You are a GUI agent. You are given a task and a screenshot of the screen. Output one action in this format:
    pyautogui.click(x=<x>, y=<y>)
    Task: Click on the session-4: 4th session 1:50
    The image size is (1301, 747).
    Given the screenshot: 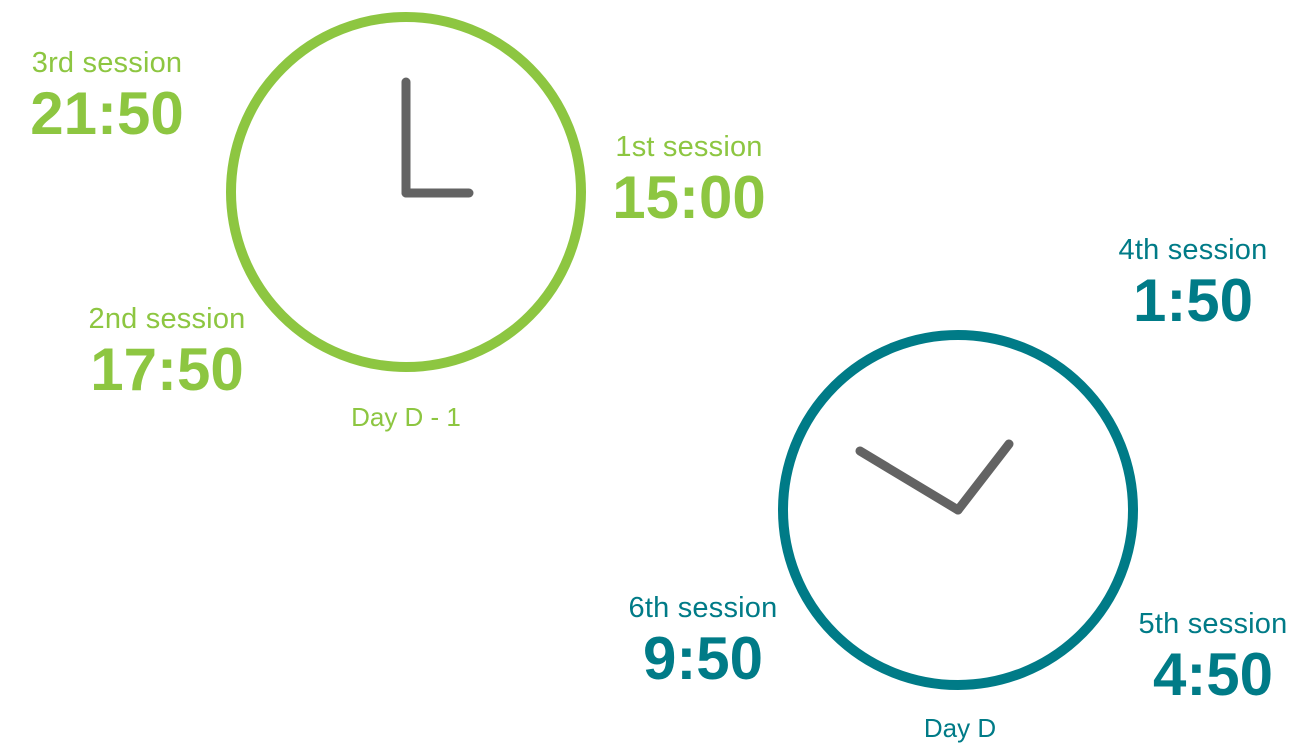 What is the action you would take?
    pyautogui.click(x=1193, y=284)
    